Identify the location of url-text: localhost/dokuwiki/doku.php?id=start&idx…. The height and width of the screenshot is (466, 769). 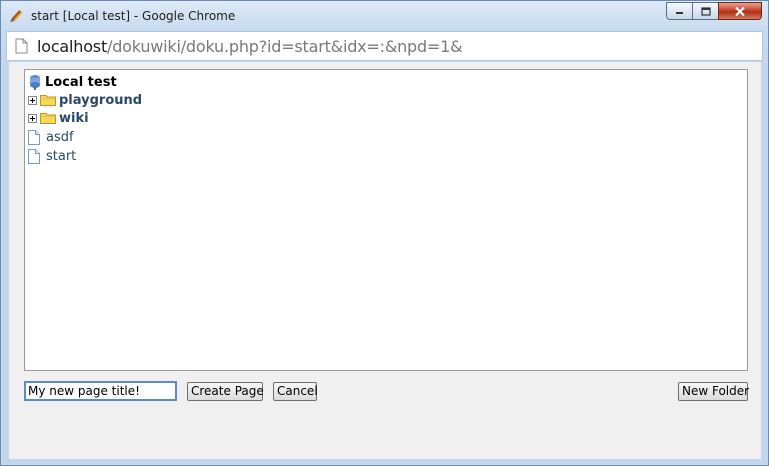
(250, 46).